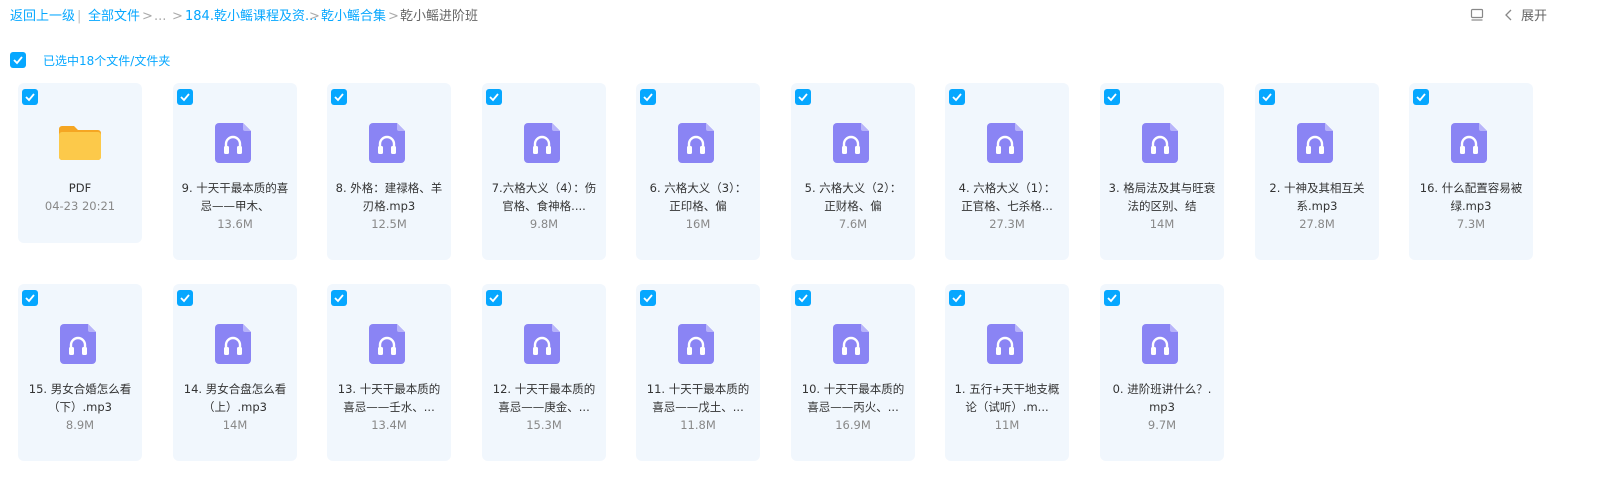 Image resolution: width=1622 pixels, height=487 pixels. I want to click on file-card: 3. 格局法及其与旺衰法的区别、结 14M, so click(1162, 171).